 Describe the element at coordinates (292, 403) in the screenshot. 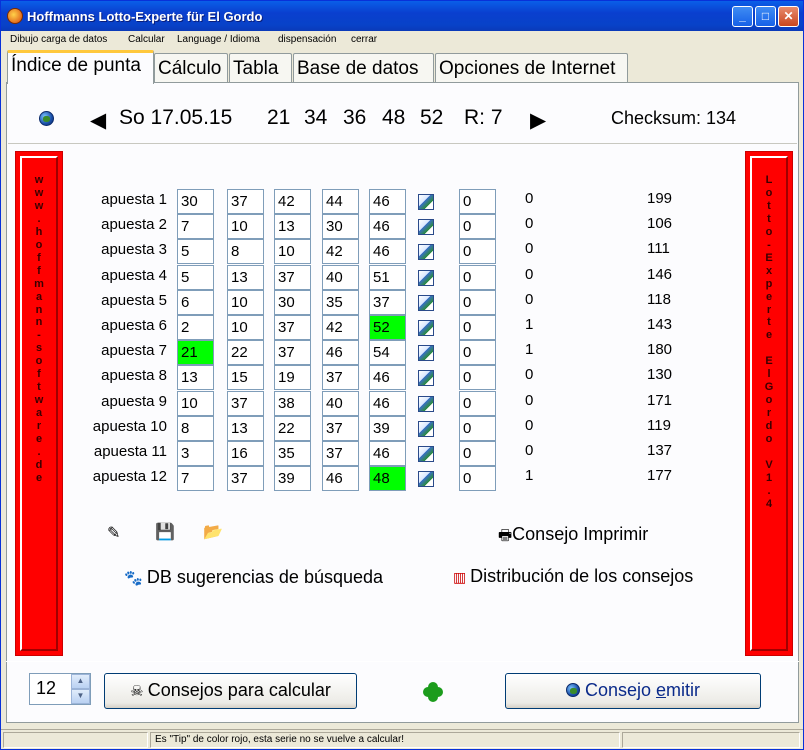

I see `bet-number-field: 38` at that location.